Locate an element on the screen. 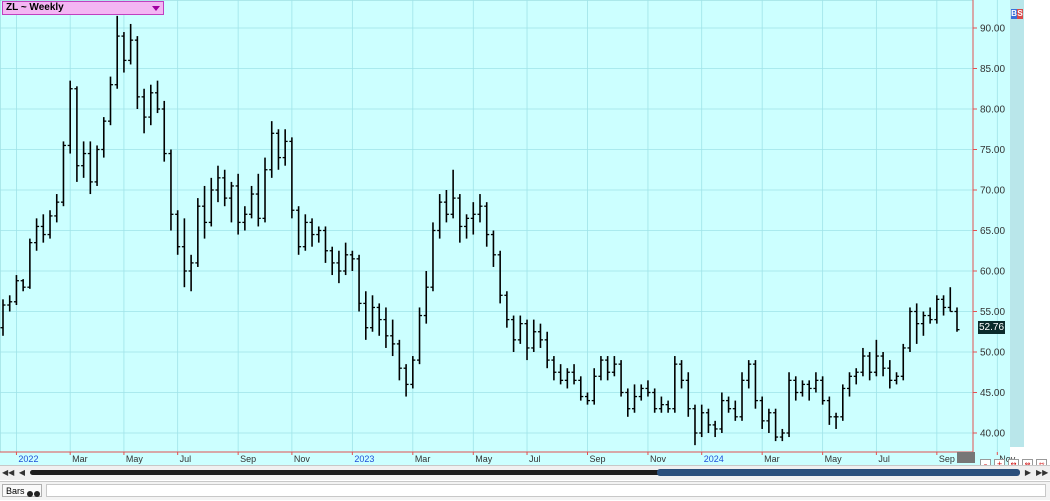 The image size is (1050, 501). right-margin-gap is located at coordinates (1037, 232).